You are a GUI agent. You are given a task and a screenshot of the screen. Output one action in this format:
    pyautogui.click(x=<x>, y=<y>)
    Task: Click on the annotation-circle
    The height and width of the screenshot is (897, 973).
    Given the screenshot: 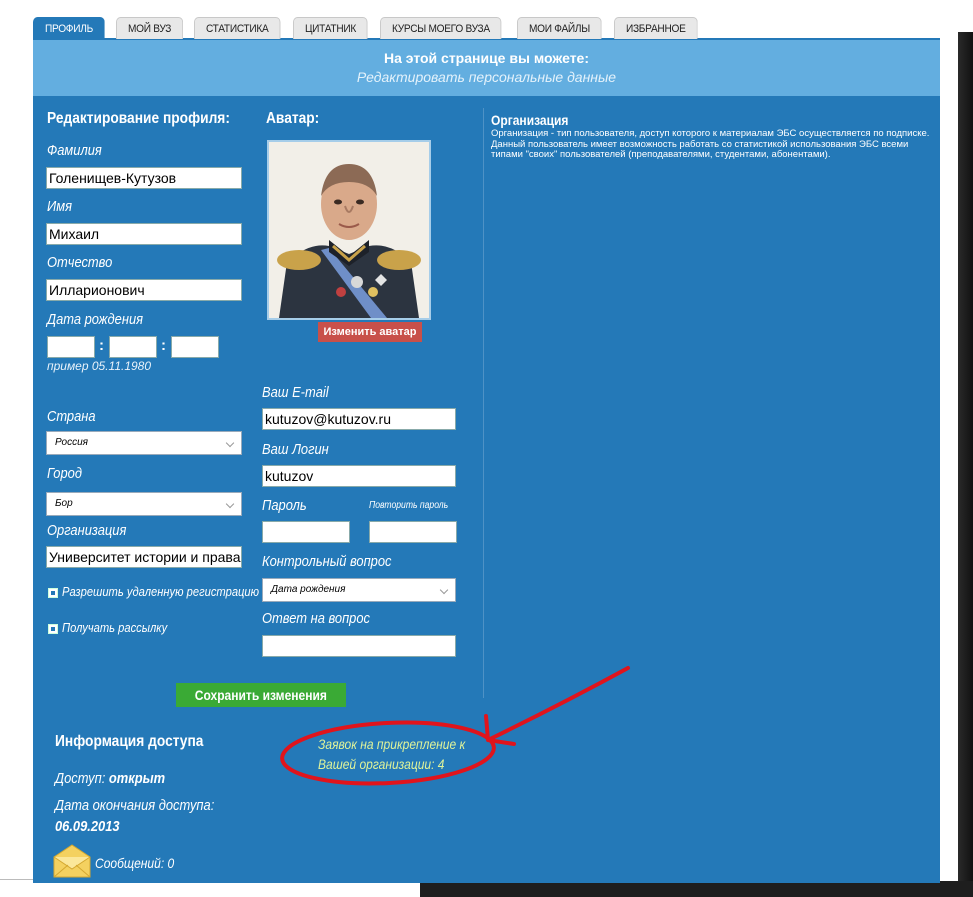 What is the action you would take?
    pyautogui.click(x=388, y=753)
    